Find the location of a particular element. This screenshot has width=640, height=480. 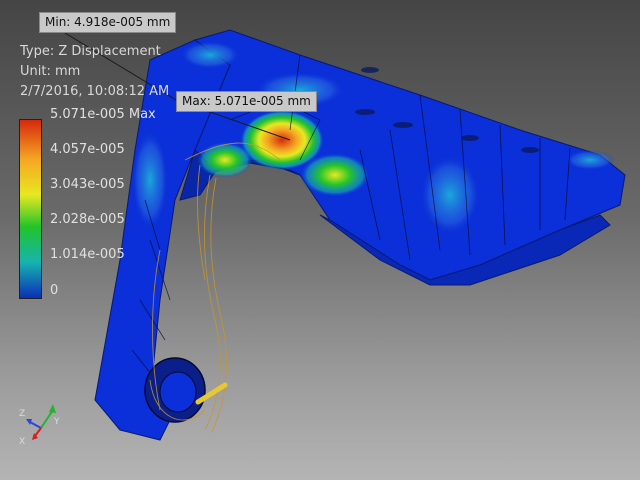

view-triad: Z X Y is located at coordinates (41, 422).